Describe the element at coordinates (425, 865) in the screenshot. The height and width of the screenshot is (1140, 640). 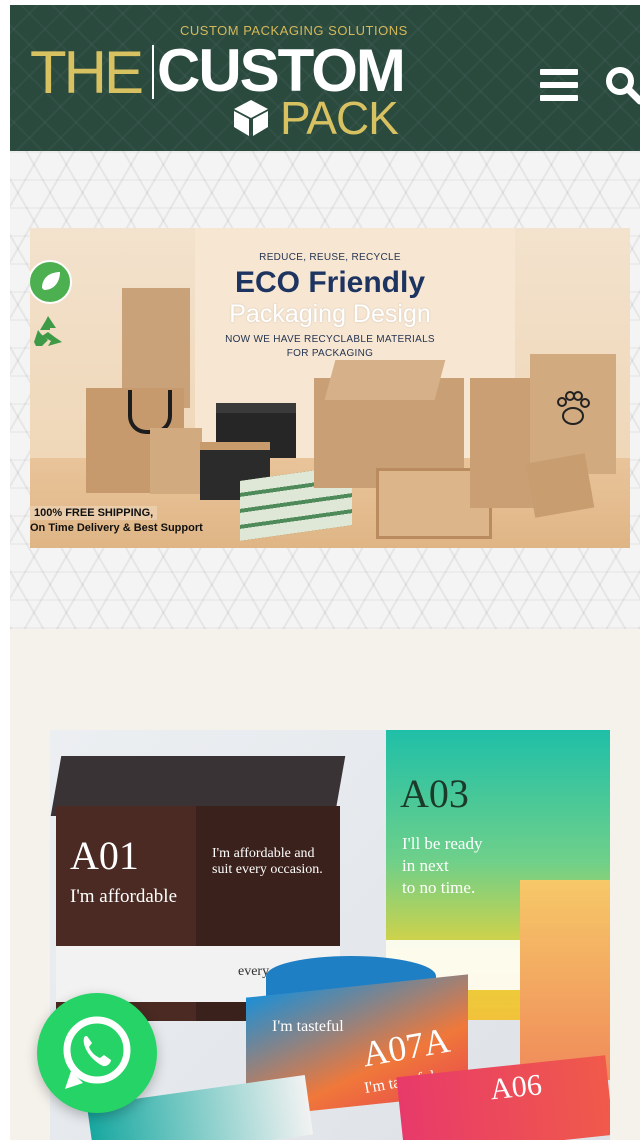
I see `box-a03-text-2: in next` at that location.